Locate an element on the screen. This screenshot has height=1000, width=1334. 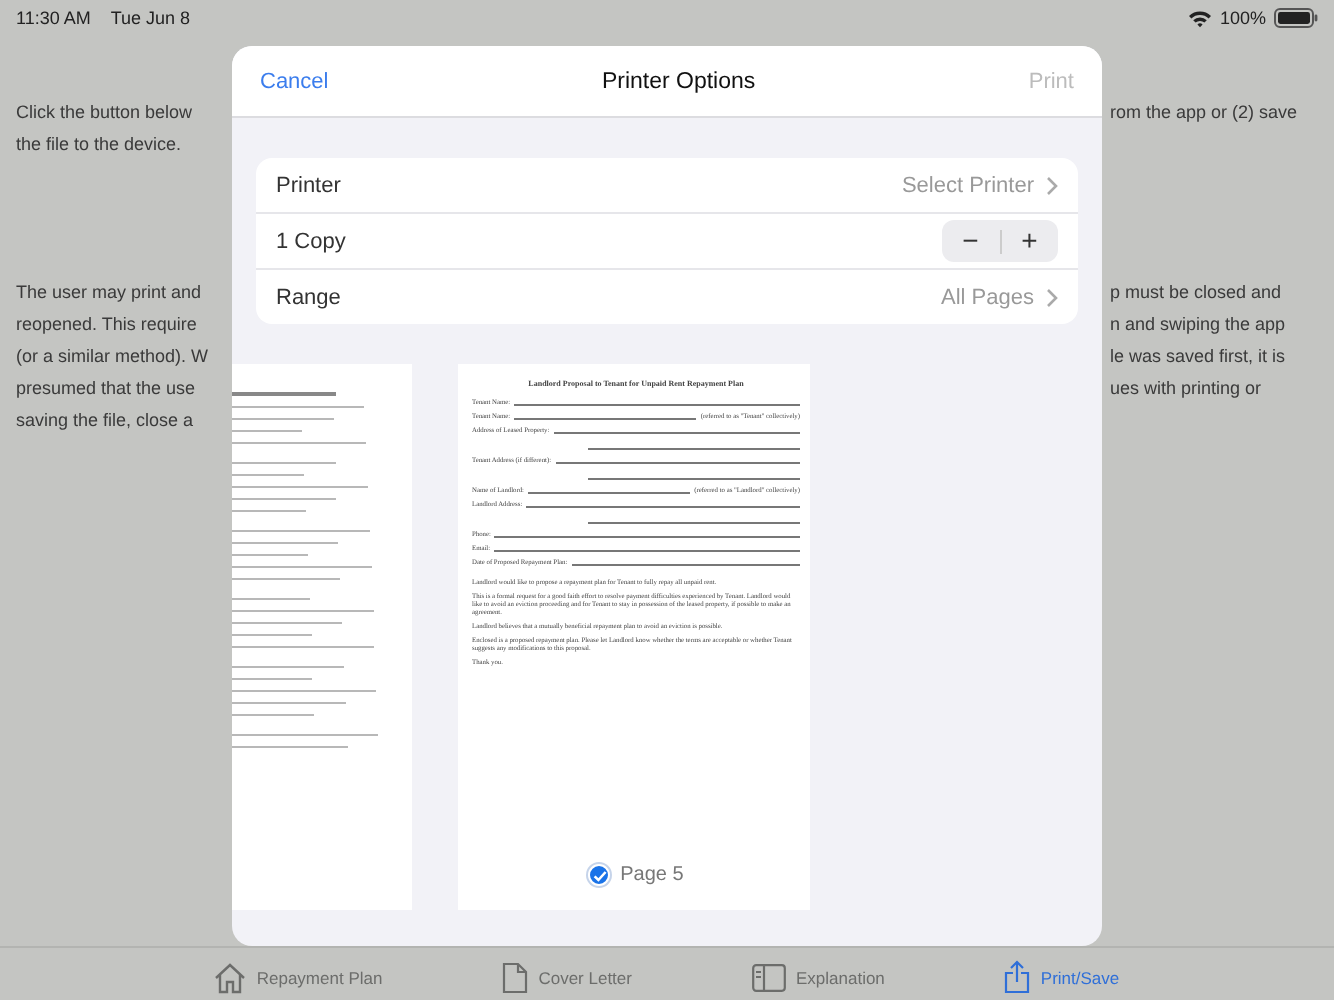
option-label: Printer is located at coordinates (309, 185).